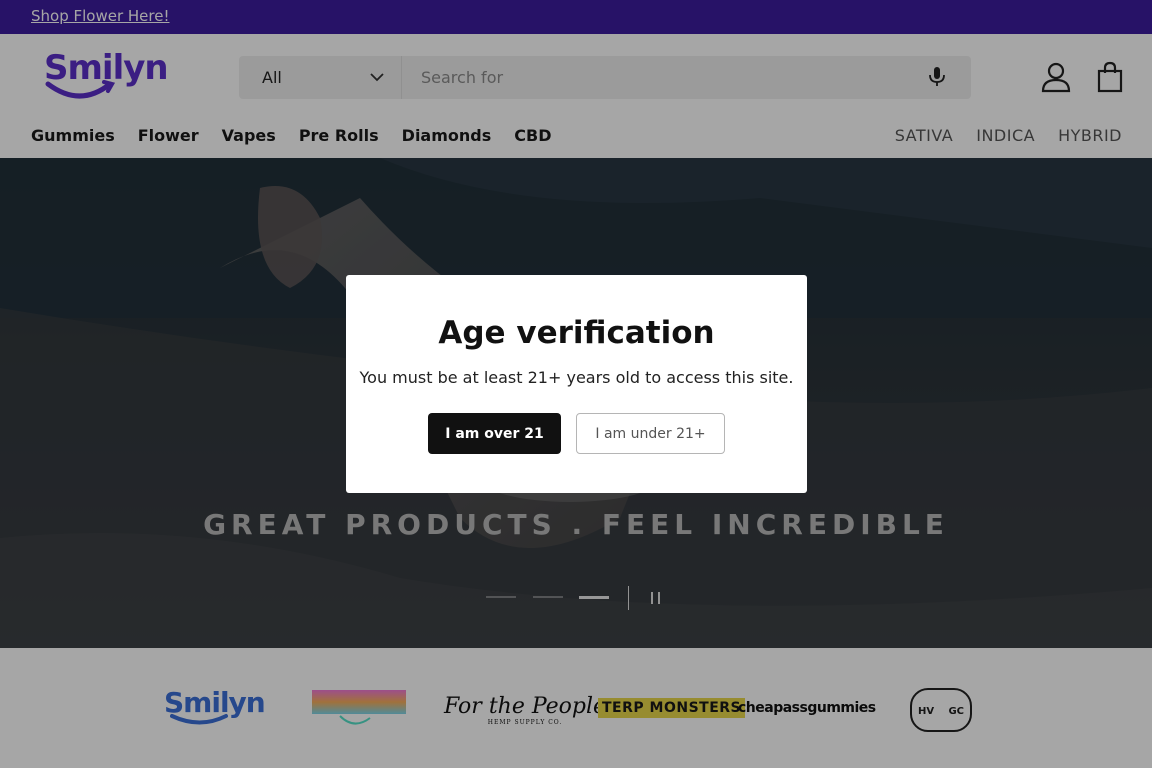 This screenshot has width=1152, height=768. I want to click on deny-age-button: I am under 21+, so click(650, 433).